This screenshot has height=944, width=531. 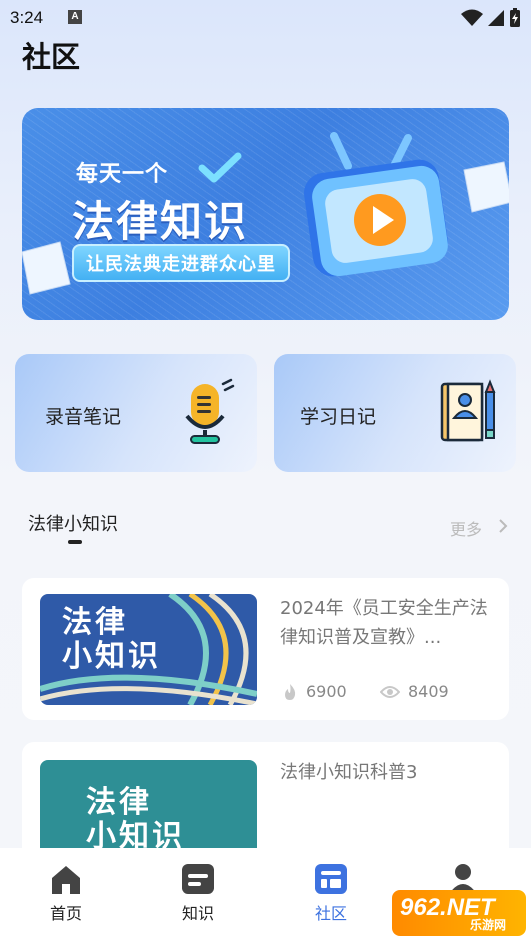 What do you see at coordinates (160, 221) in the screenshot?
I see `banner-heading: 法律知识` at bounding box center [160, 221].